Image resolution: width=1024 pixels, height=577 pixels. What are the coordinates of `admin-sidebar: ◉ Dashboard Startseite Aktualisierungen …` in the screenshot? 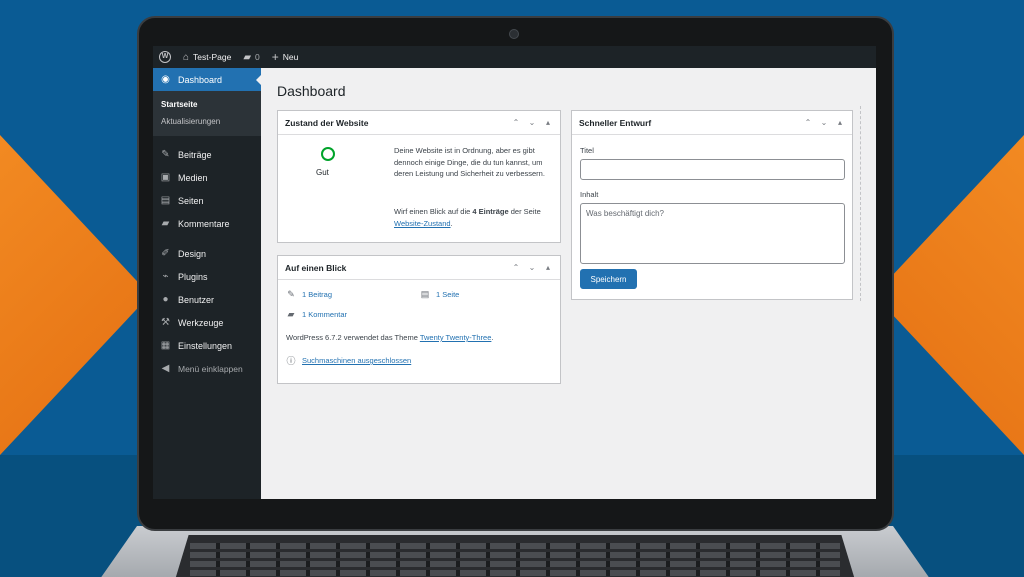 It's located at (207, 283).